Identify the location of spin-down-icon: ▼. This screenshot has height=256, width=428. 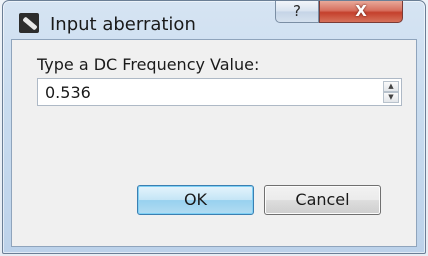
(391, 97).